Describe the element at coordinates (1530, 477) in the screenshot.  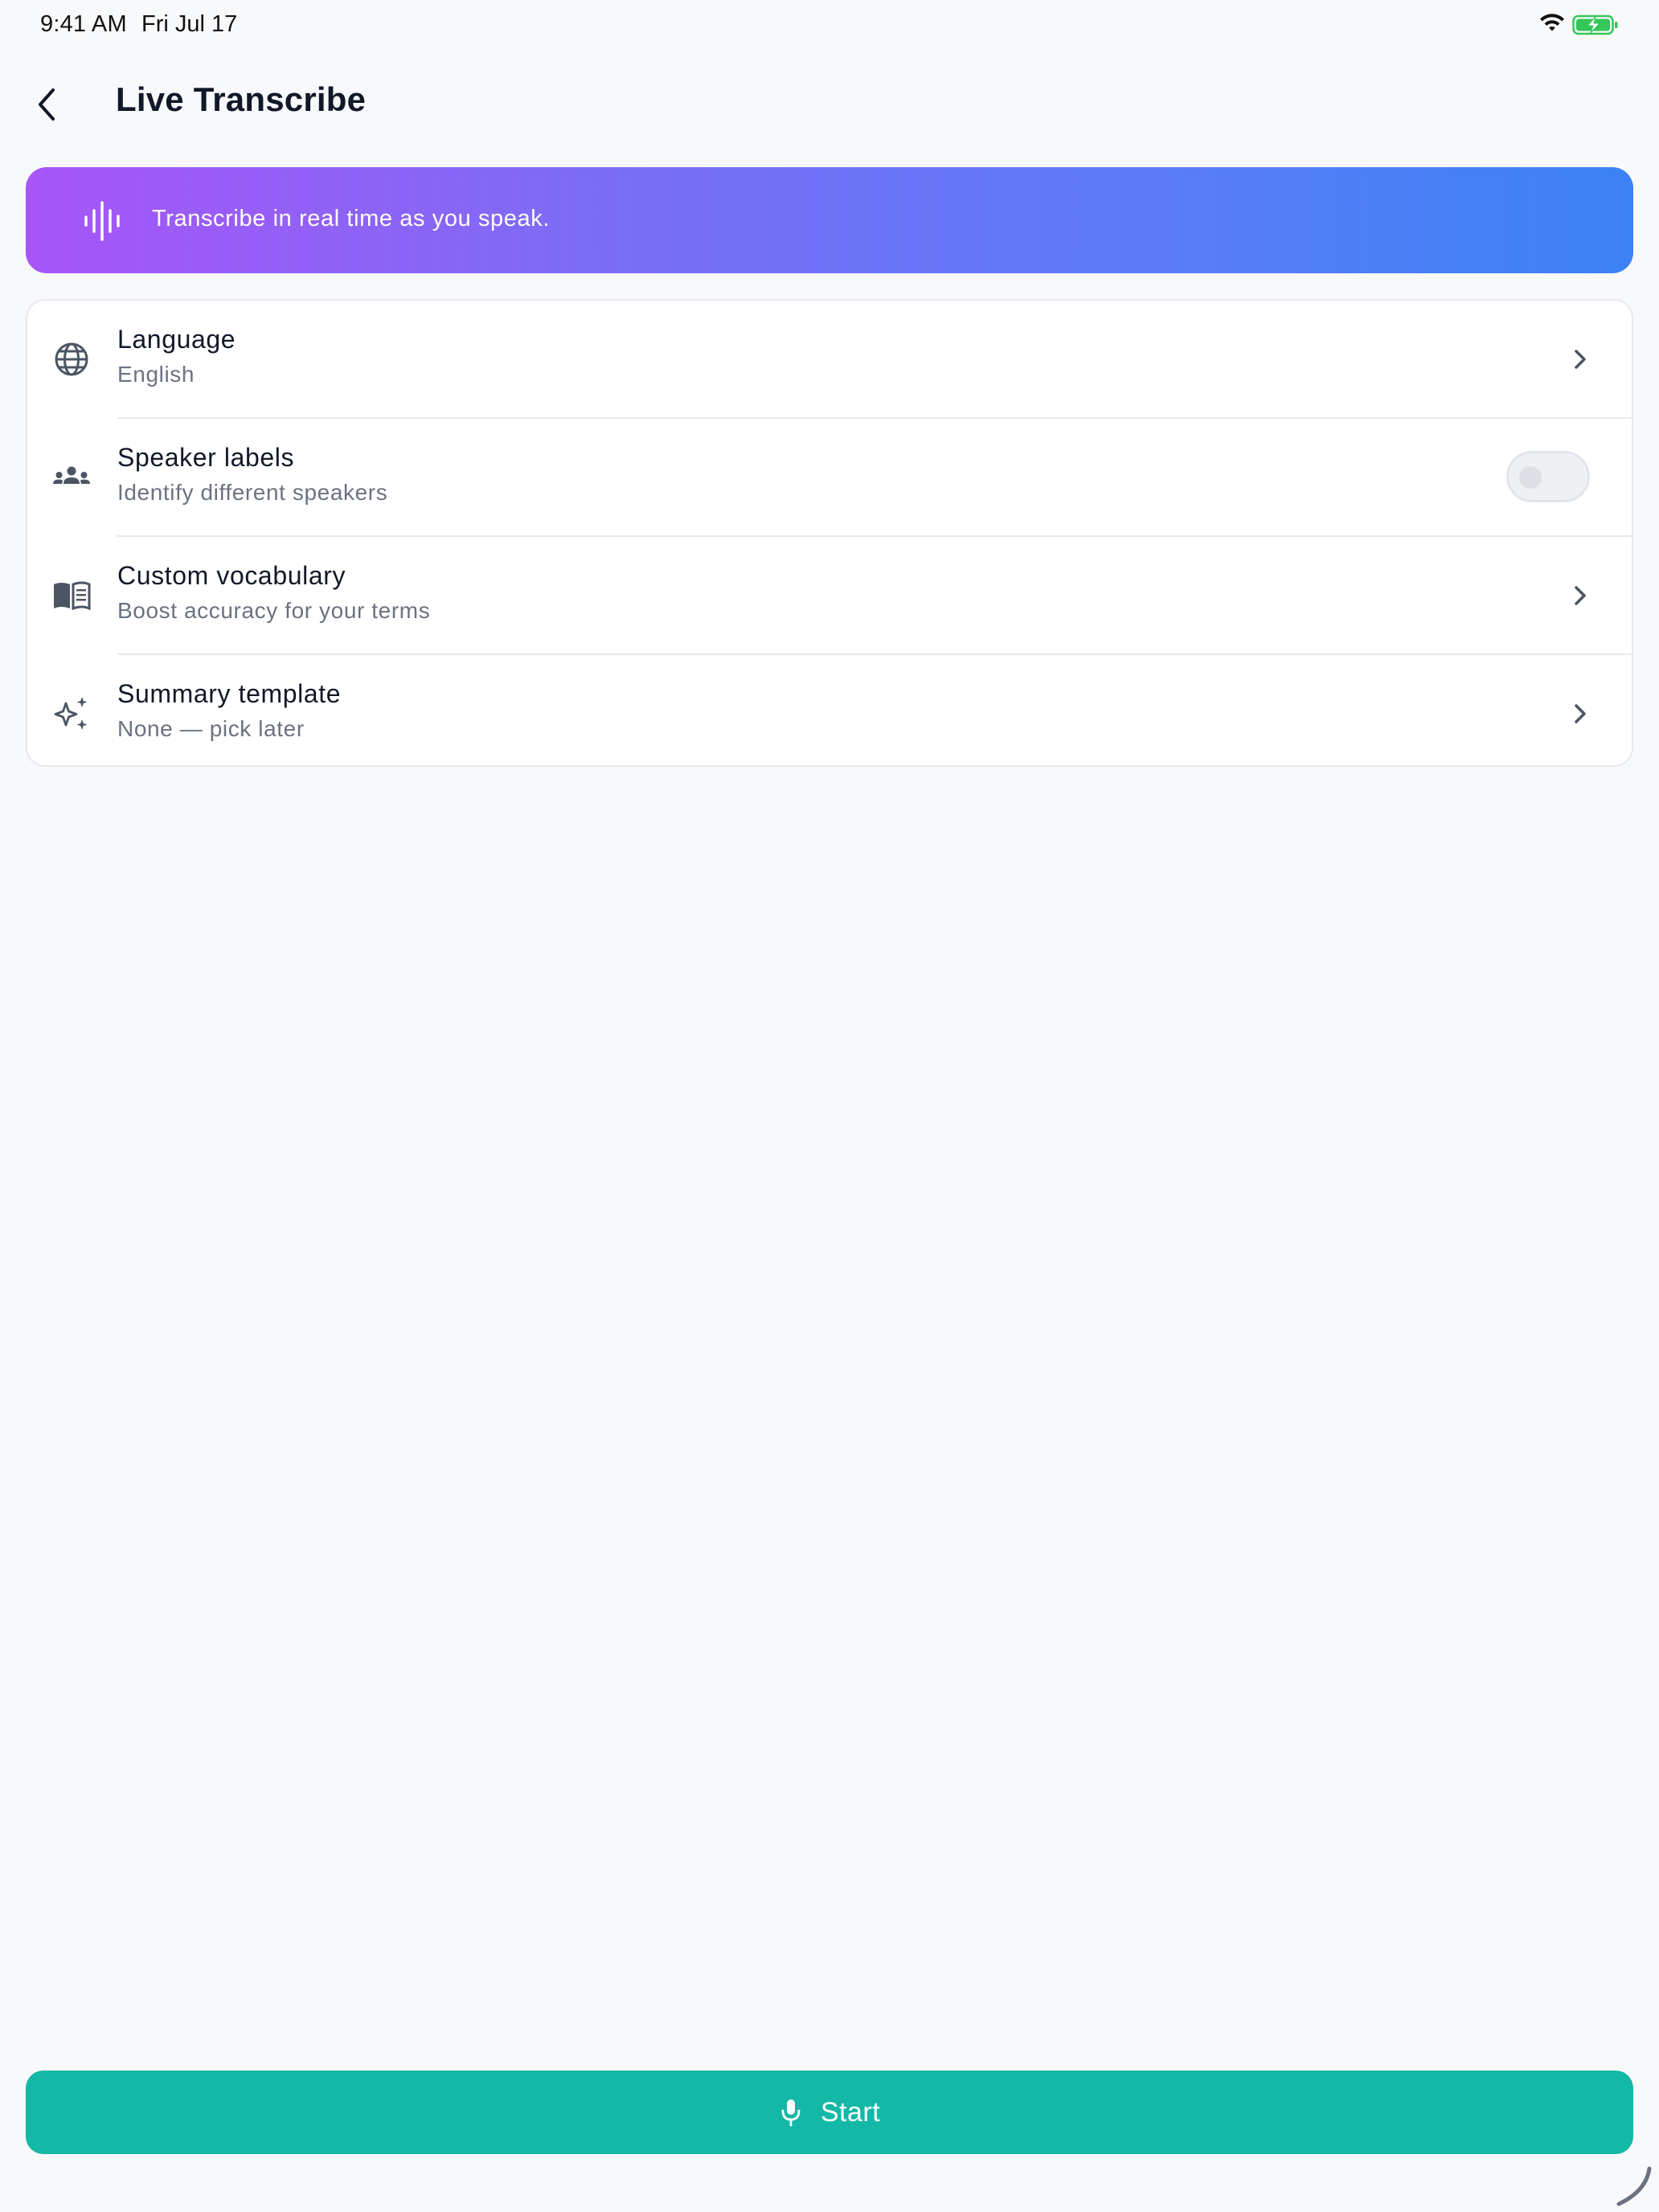
I see `toggle-knob` at that location.